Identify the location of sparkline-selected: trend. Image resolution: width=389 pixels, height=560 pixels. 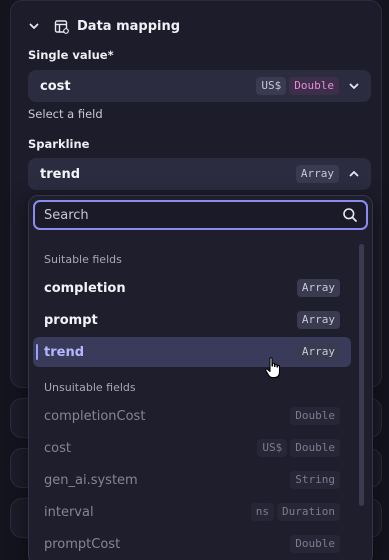
(60, 174).